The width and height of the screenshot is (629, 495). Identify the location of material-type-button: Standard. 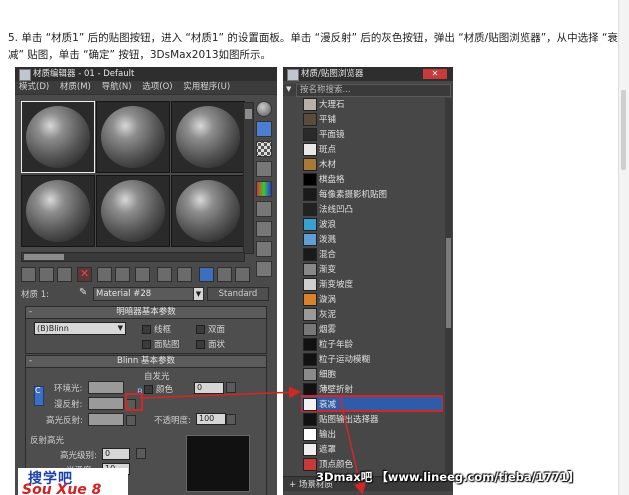
(238, 294).